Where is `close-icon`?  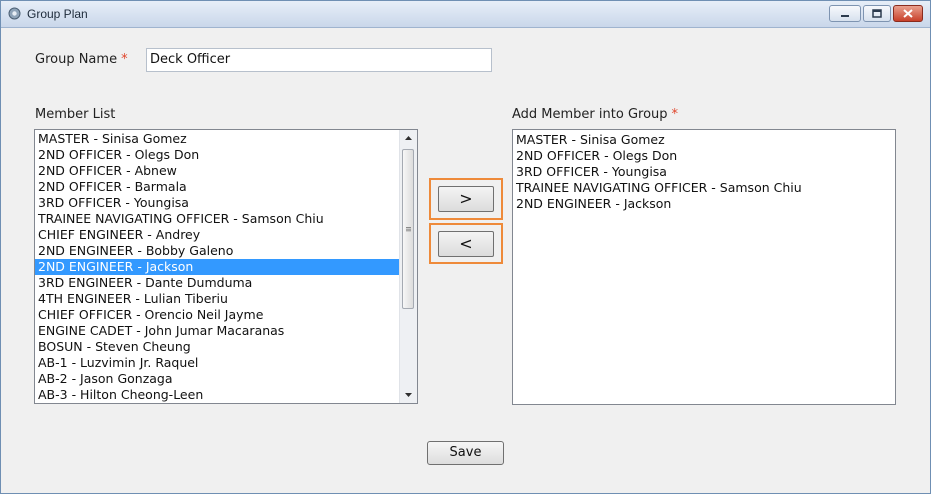
close-icon is located at coordinates (908, 13).